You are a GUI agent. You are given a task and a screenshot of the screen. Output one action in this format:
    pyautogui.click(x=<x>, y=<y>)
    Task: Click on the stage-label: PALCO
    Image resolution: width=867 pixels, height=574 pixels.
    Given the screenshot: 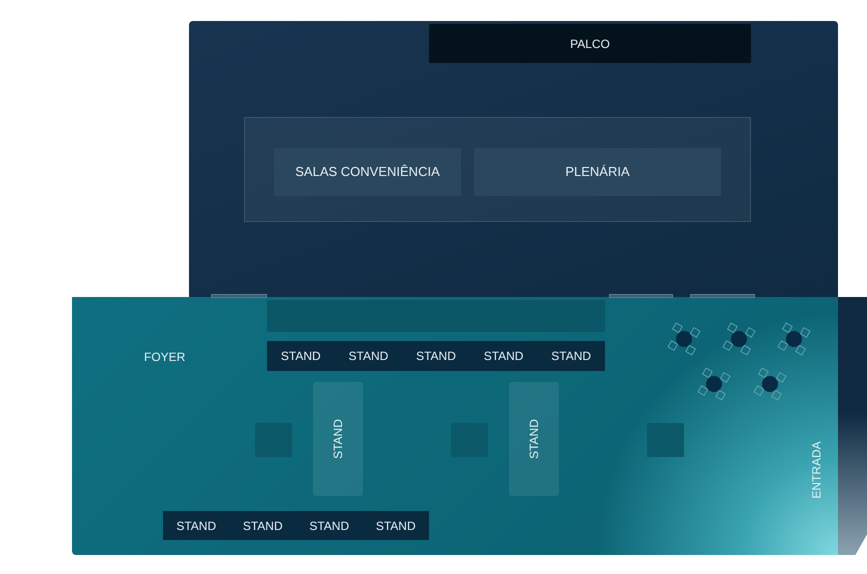 What is the action you would take?
    pyautogui.click(x=590, y=44)
    